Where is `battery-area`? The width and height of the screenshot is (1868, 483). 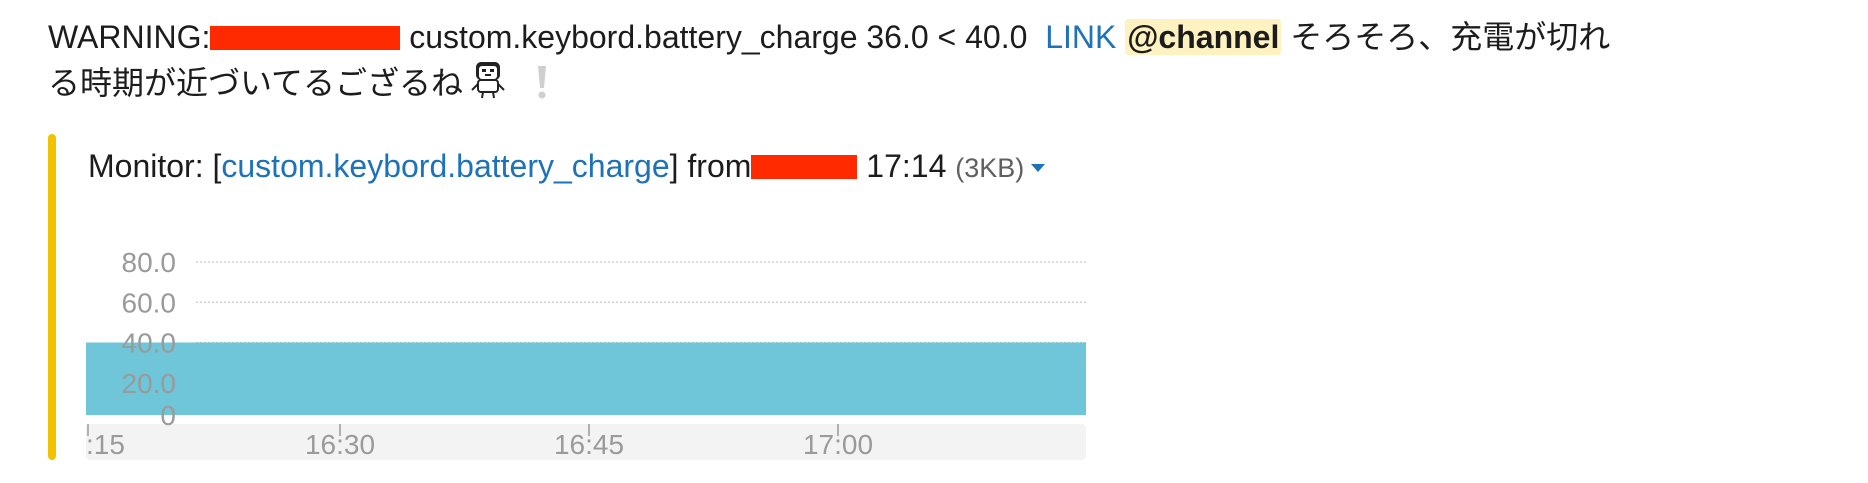
battery-area is located at coordinates (586, 378).